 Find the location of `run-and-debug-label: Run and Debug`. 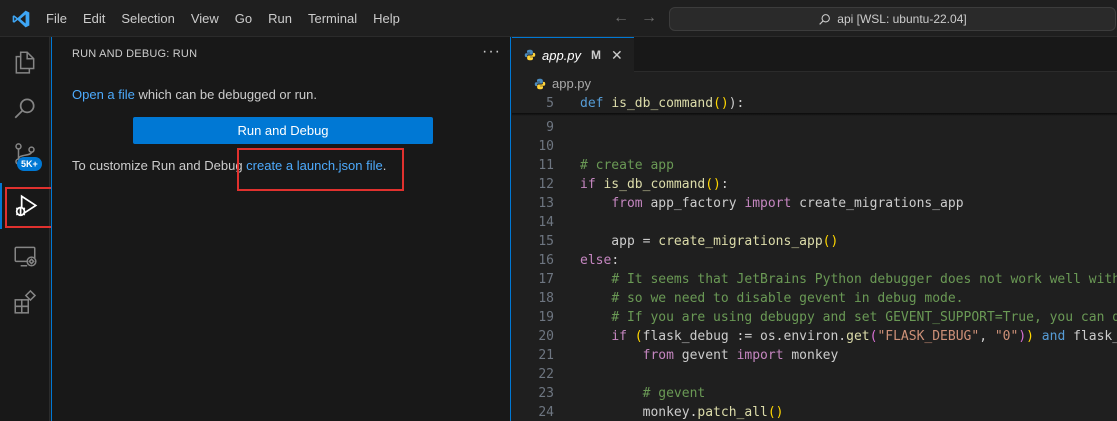

run-and-debug-label: Run and Debug is located at coordinates (283, 130).